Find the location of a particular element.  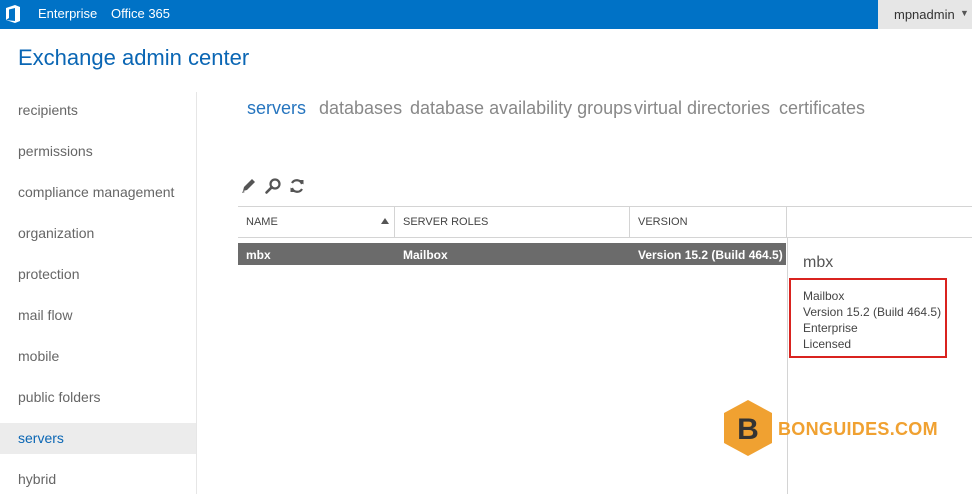

user-name: mpnadmin is located at coordinates (924, 14).